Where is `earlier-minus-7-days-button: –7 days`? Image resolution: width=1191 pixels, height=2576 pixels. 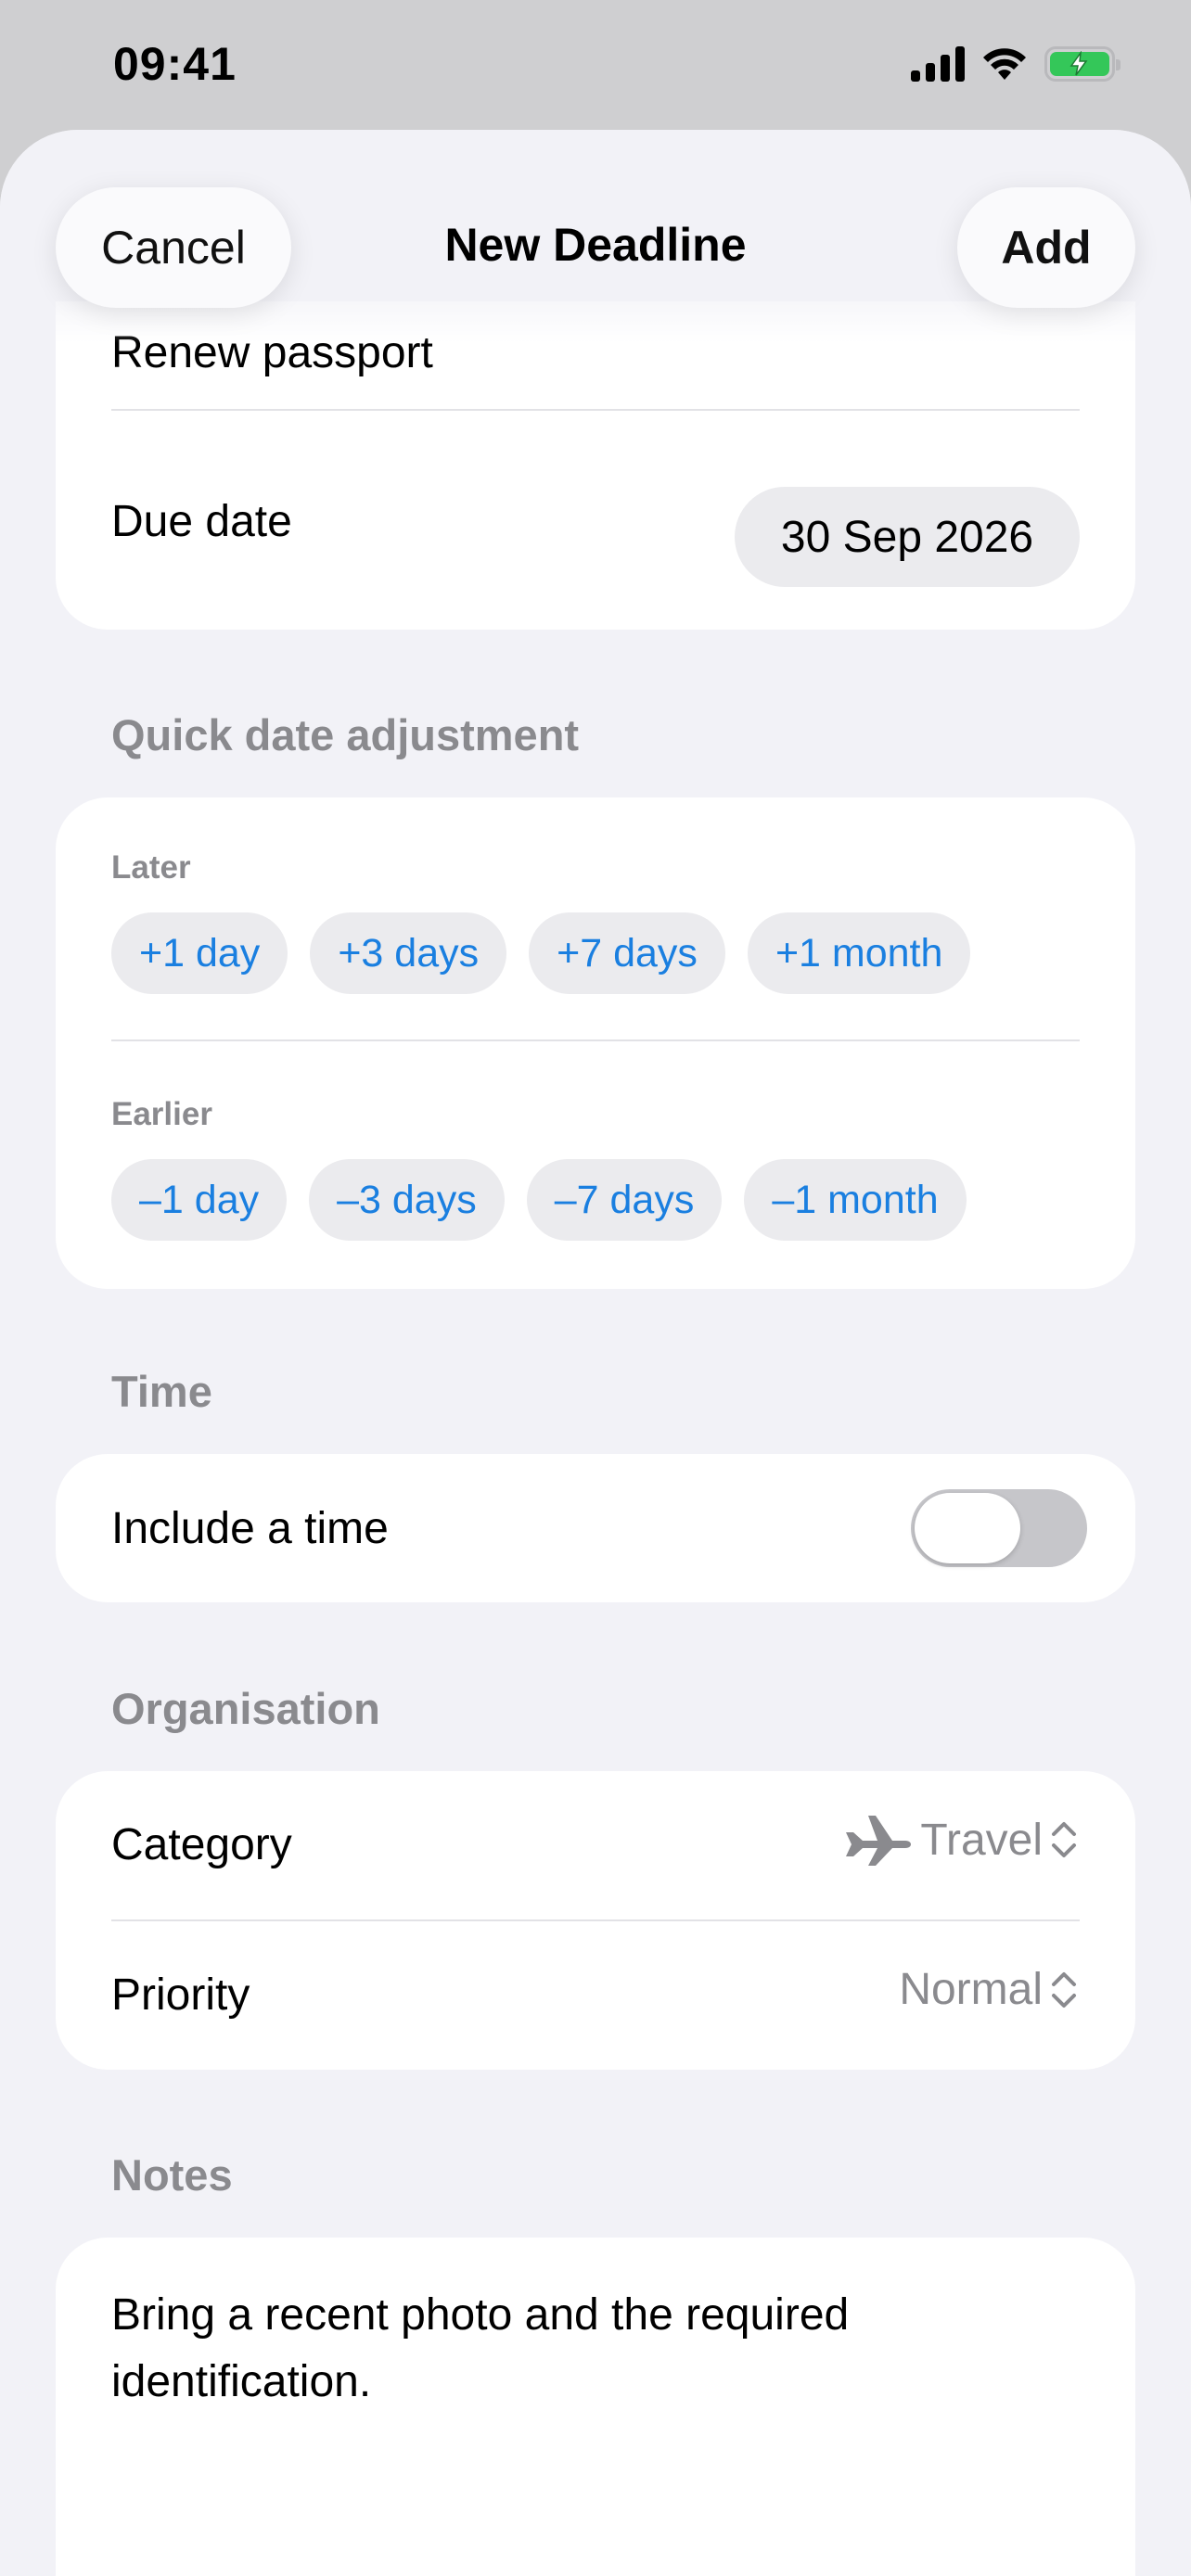
earlier-minus-7-days-button: –7 days is located at coordinates (624, 1200).